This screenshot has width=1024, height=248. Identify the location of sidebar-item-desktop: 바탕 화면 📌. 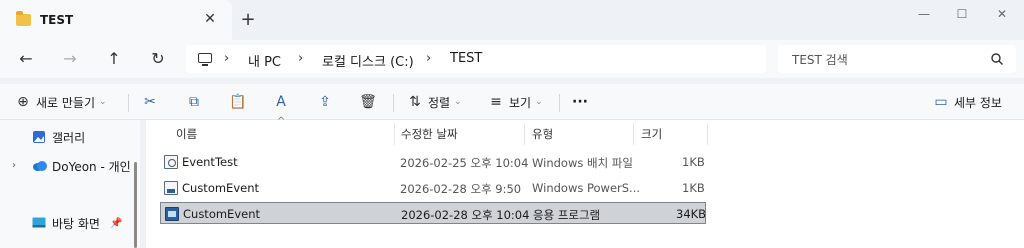
(77, 223).